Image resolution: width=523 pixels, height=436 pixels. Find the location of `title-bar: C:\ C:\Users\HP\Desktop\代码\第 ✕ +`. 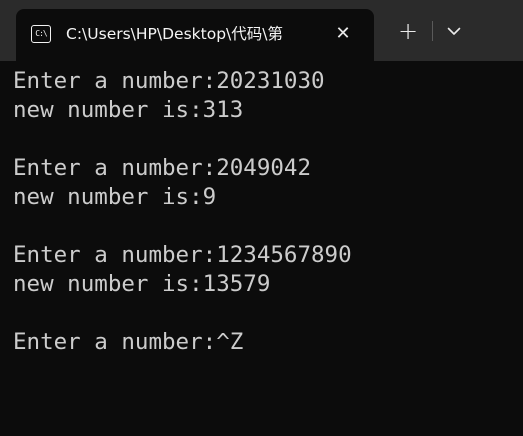

title-bar: C:\ C:\Users\HP\Desktop\代码\第 ✕ + is located at coordinates (261, 30).